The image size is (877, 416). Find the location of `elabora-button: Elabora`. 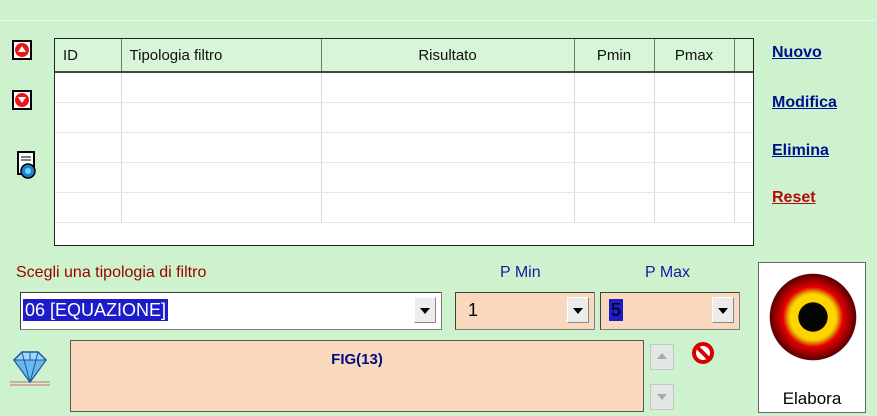

elabora-button: Elabora is located at coordinates (812, 337).